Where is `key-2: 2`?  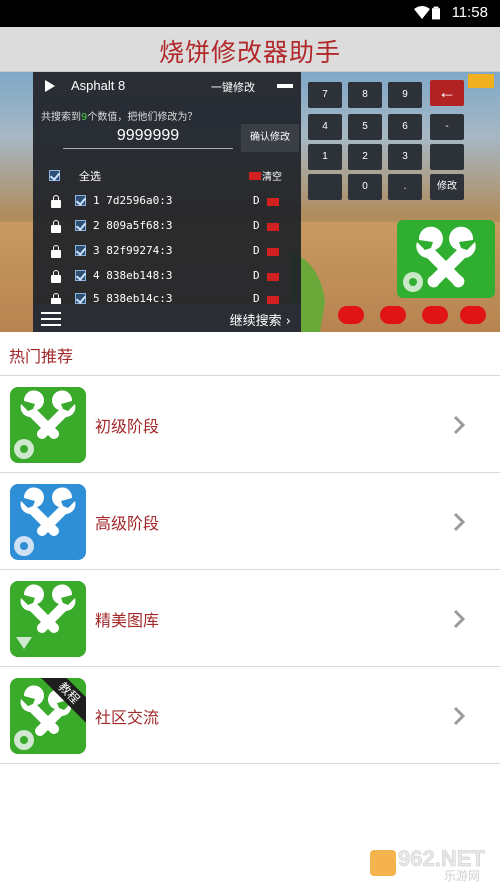 key-2: 2 is located at coordinates (365, 157).